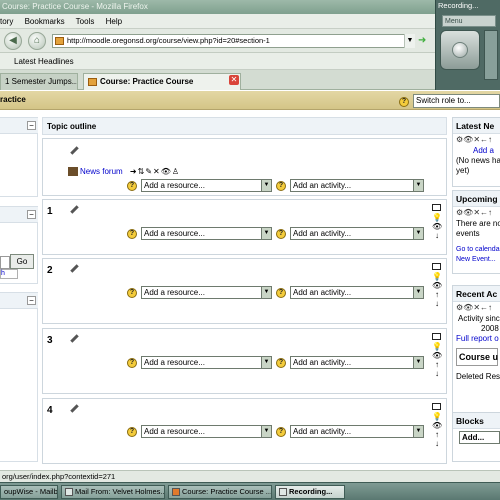 This screenshot has height=500, width=500. I want to click on activity-edit-icons: ➜⇅✎✕👁♙, so click(155, 171).